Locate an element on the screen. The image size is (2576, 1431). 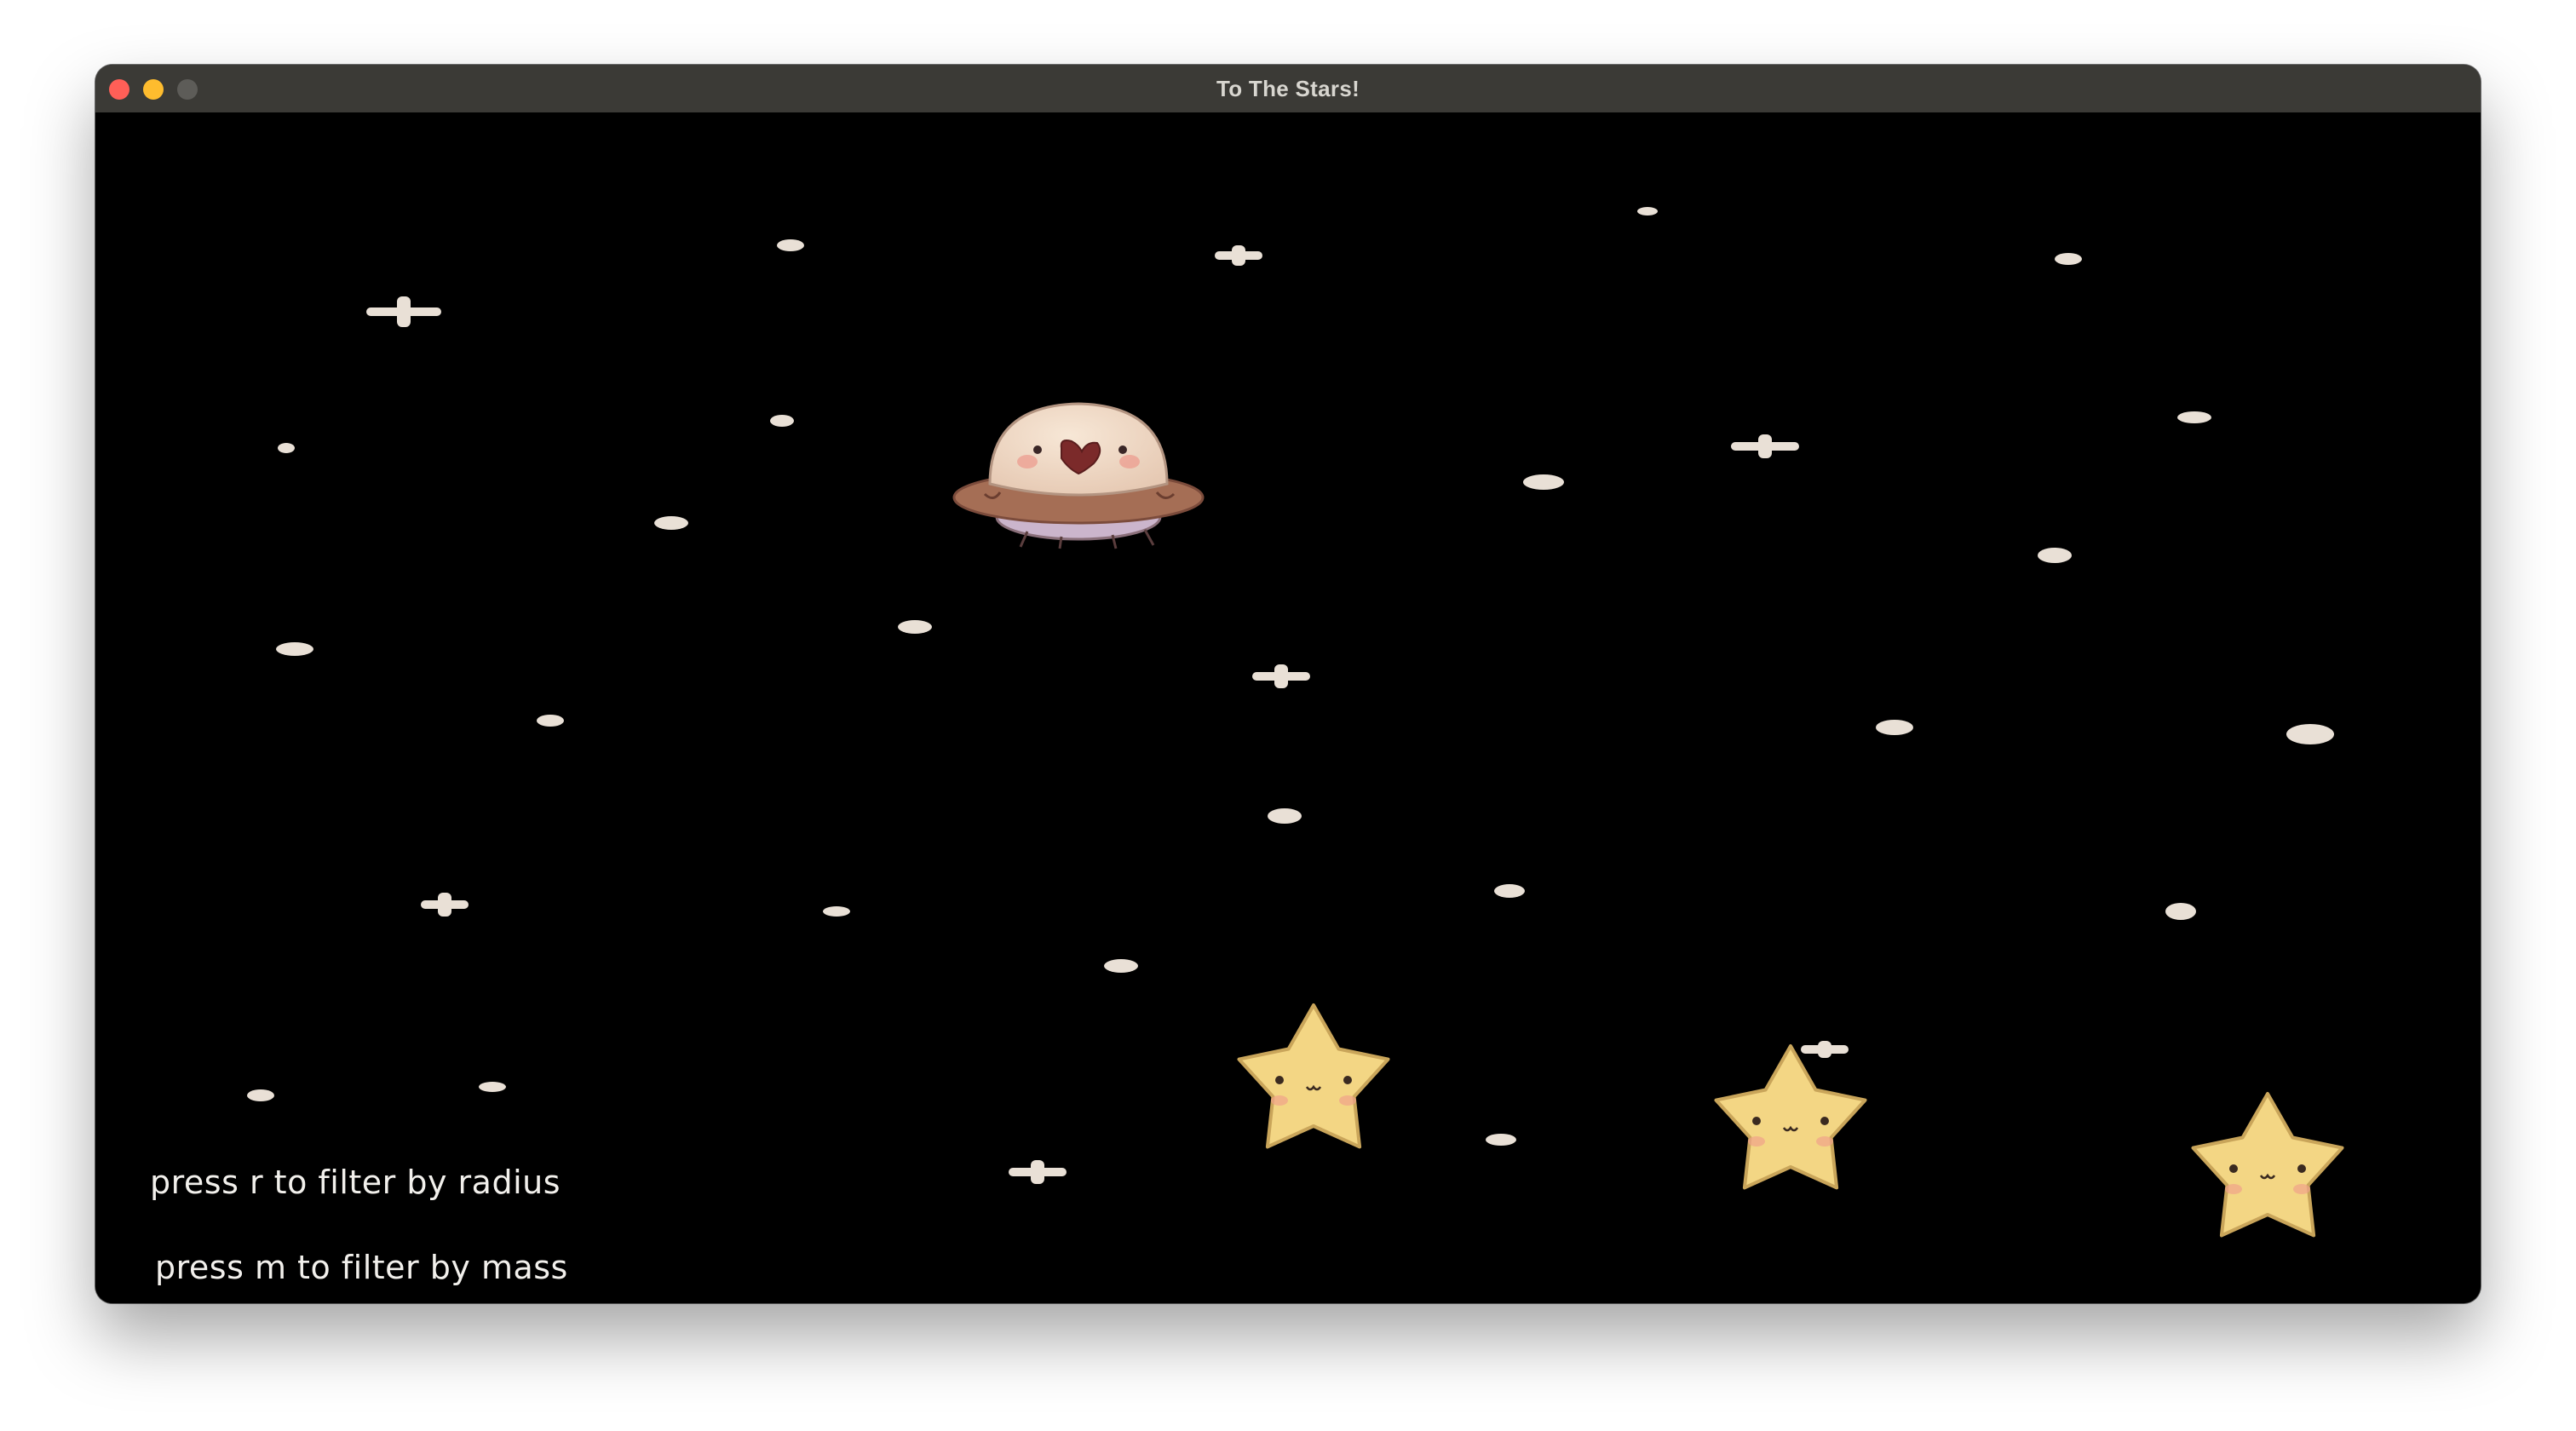
title-bar: To The Stars! is located at coordinates (1288, 89).